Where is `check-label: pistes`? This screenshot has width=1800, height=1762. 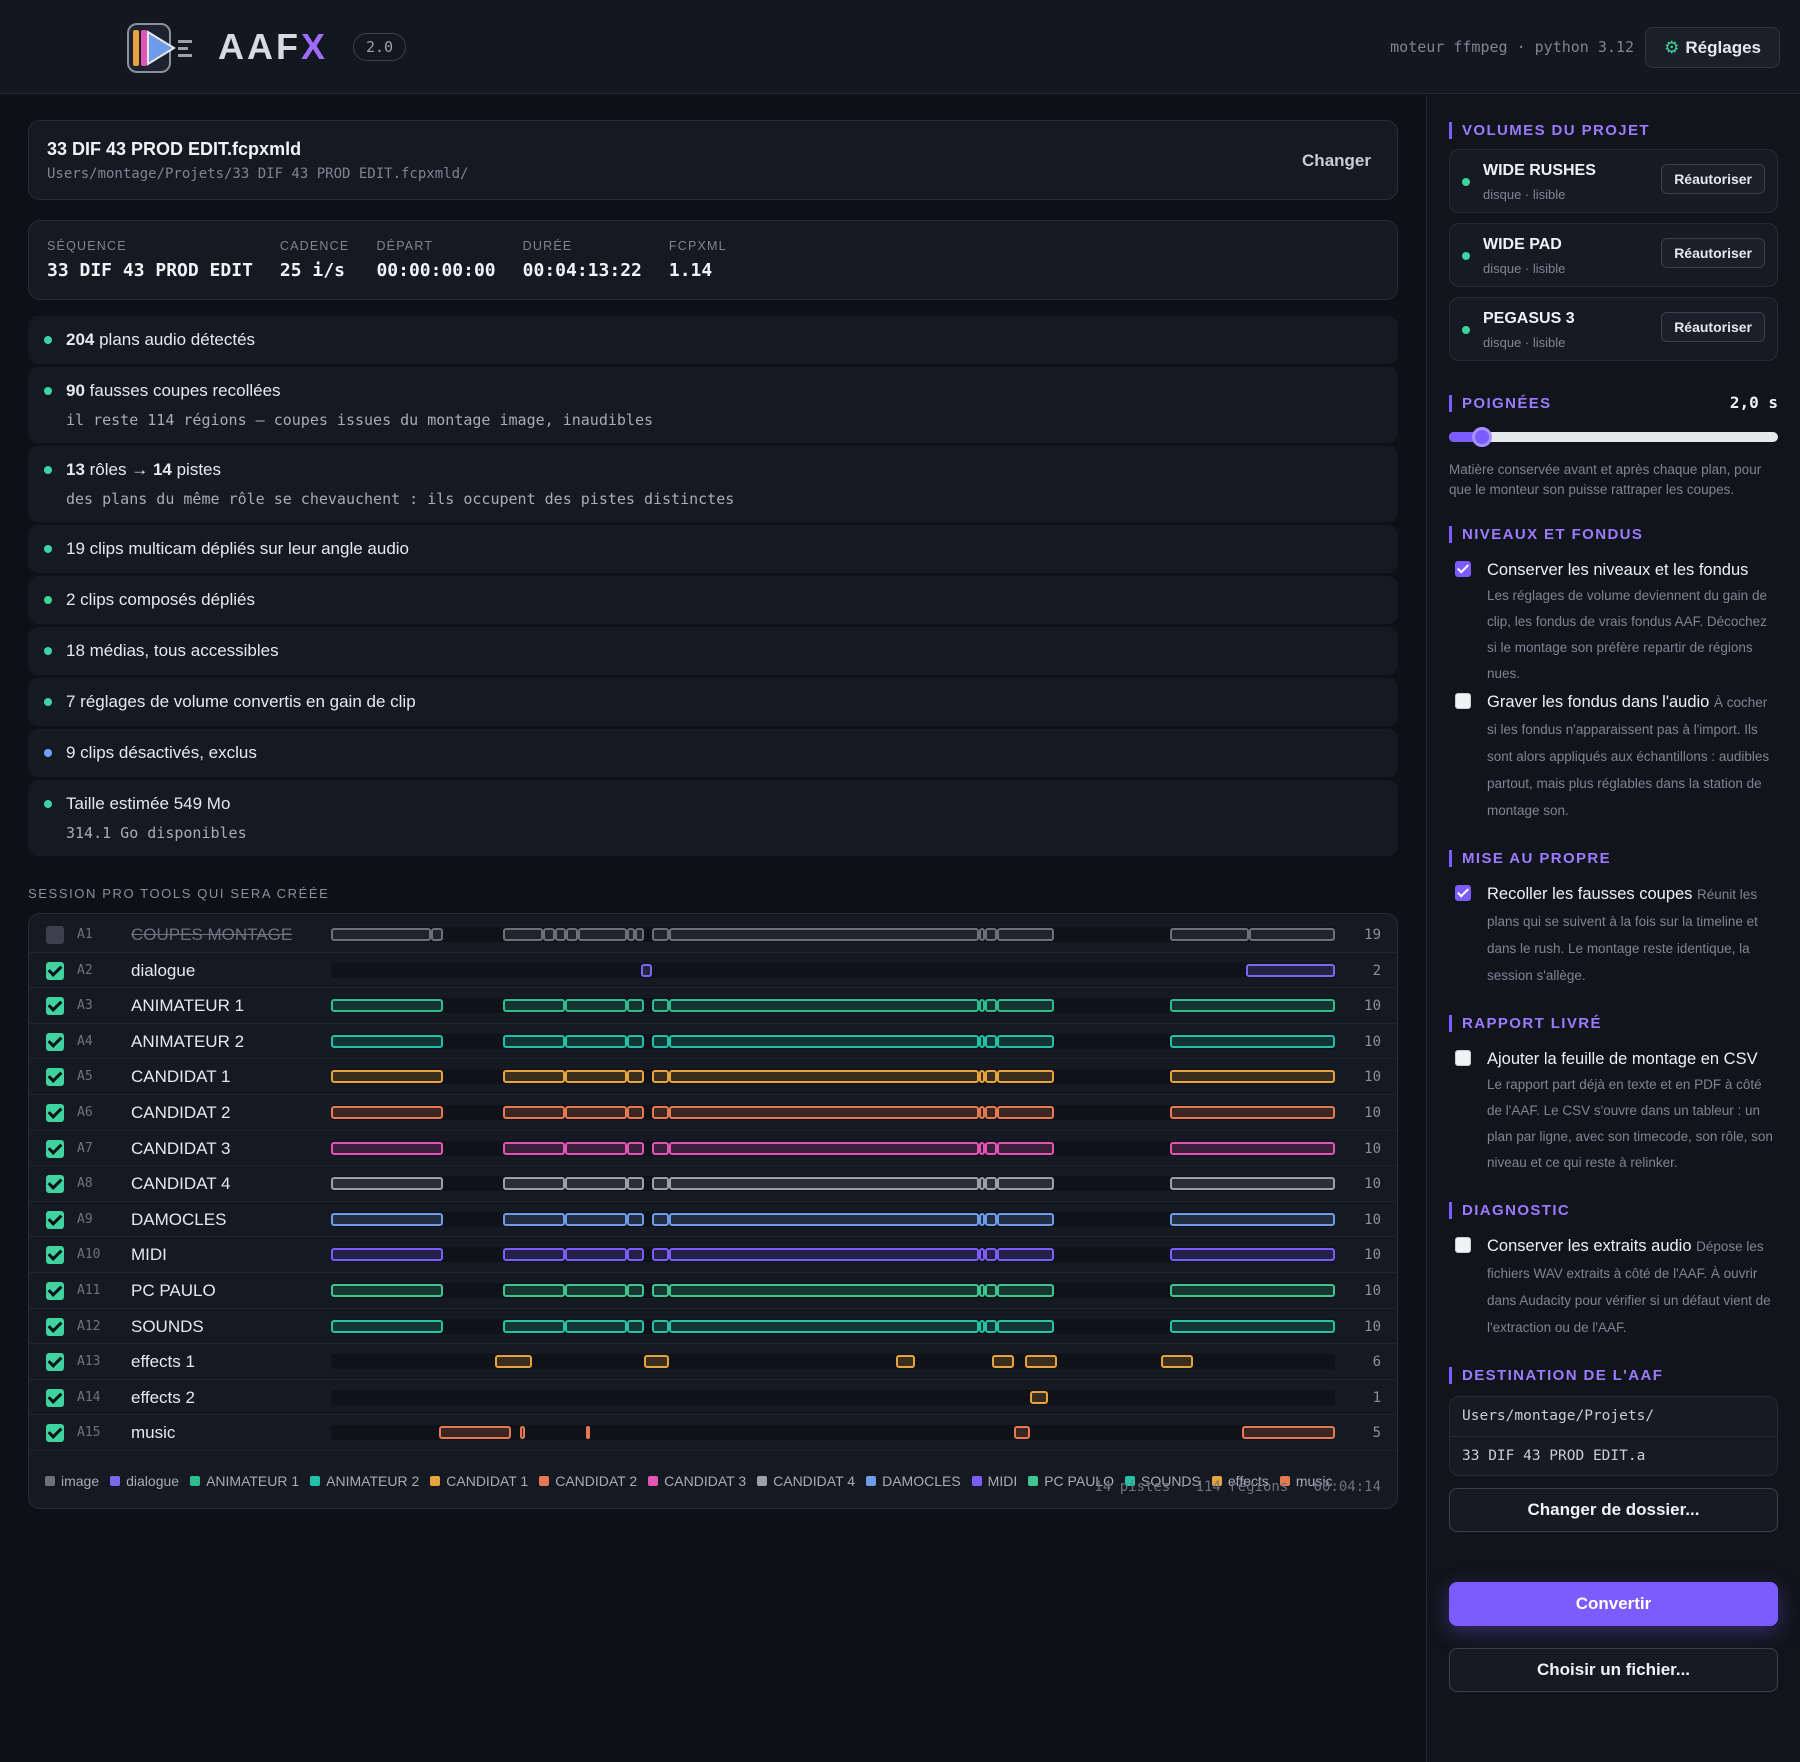 check-label: pistes is located at coordinates (196, 469).